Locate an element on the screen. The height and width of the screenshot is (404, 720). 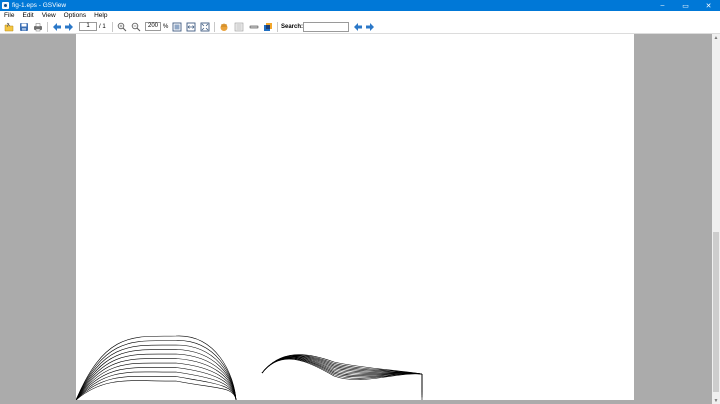
scroll-down-icon: ▼ is located at coordinates (716, 400).